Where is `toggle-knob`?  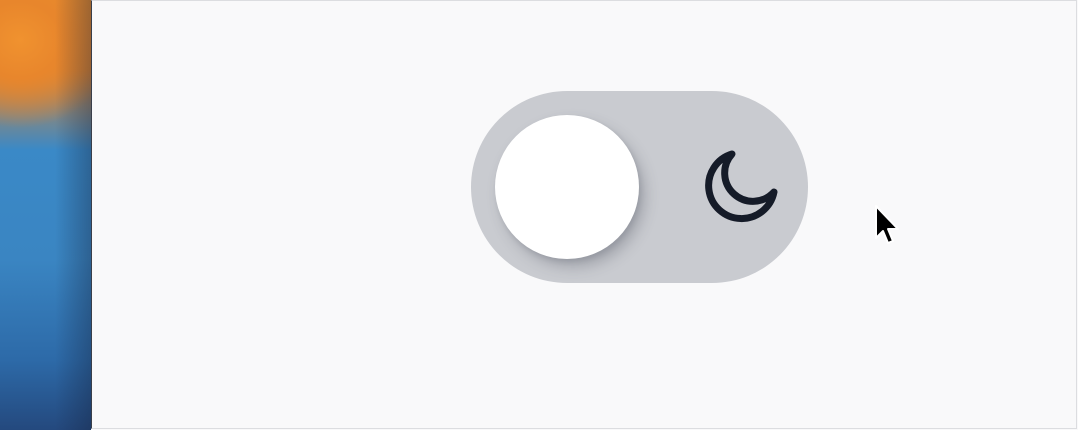
toggle-knob is located at coordinates (567, 187).